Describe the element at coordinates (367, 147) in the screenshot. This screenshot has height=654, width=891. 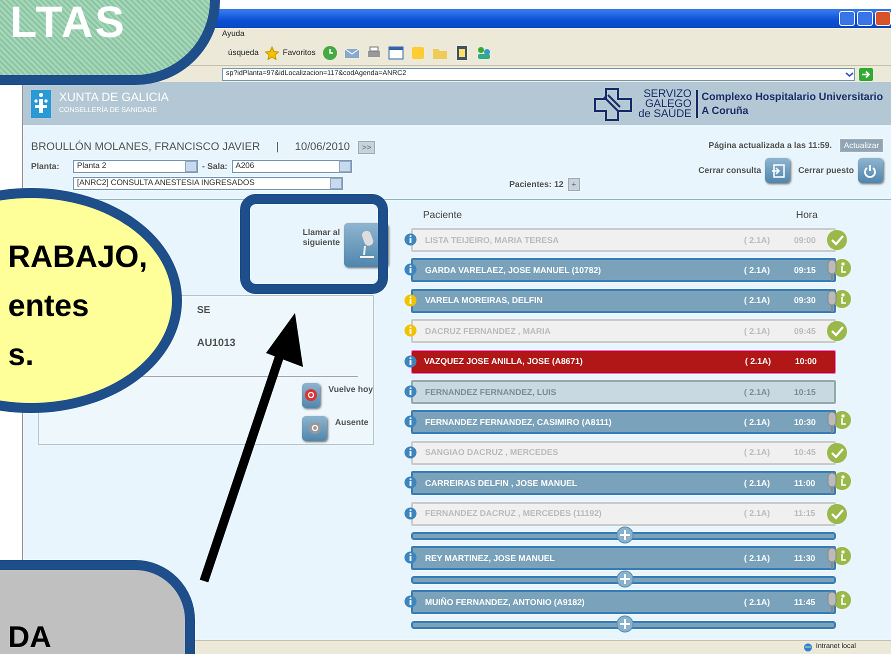
I see `next-button: >>` at that location.